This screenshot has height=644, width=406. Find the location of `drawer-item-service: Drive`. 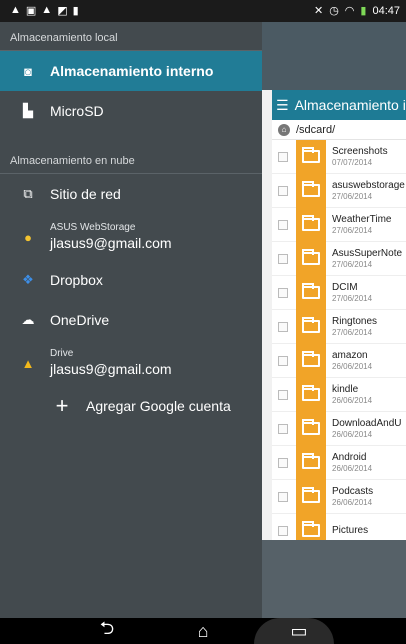

drawer-item-service: Drive is located at coordinates (62, 353).